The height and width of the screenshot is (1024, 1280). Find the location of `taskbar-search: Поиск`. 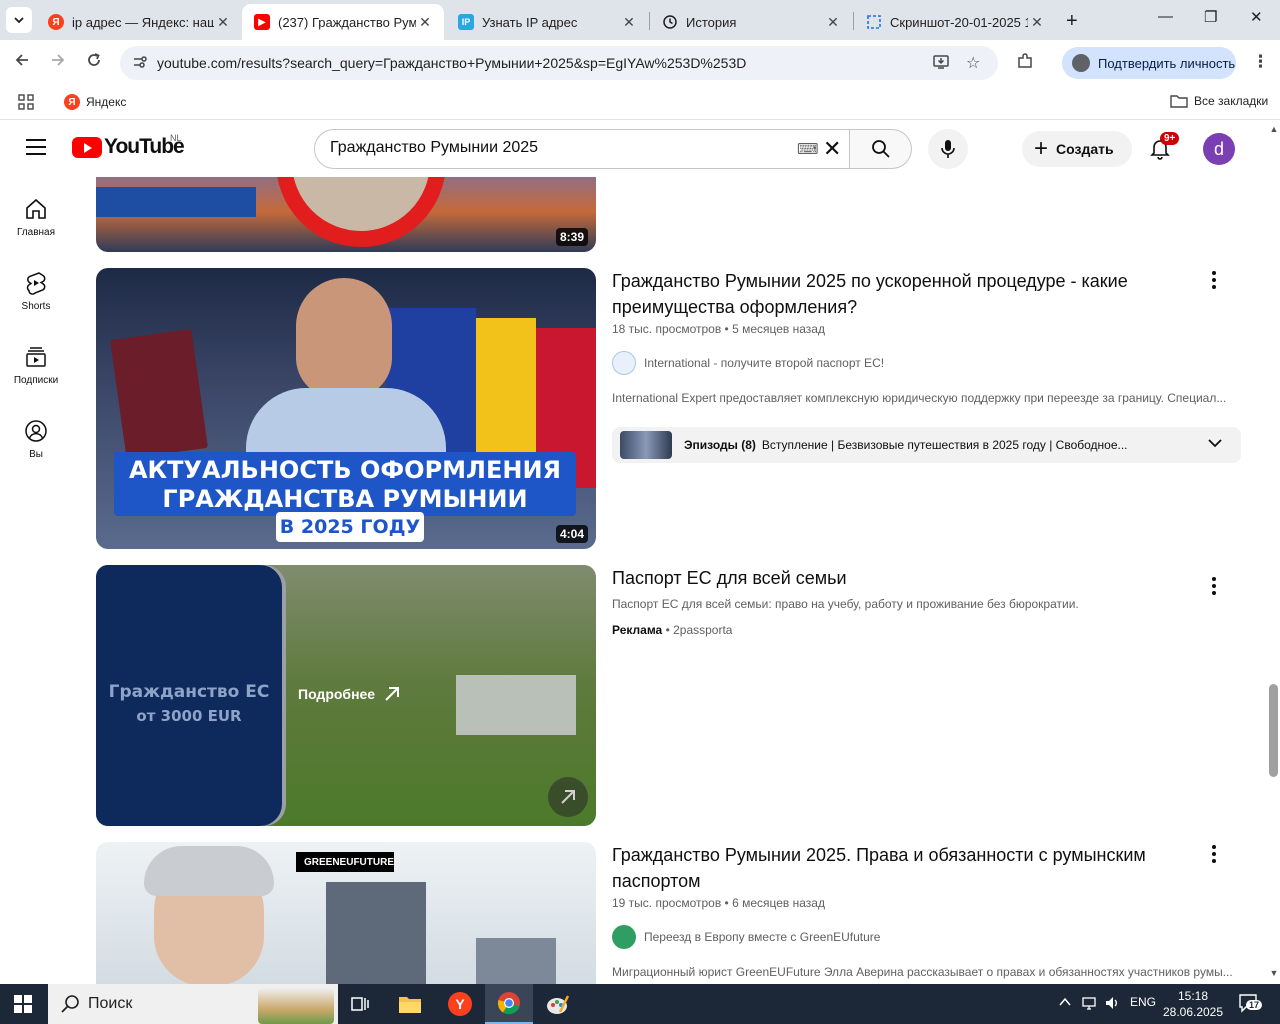

taskbar-search: Поиск is located at coordinates (193, 1004).